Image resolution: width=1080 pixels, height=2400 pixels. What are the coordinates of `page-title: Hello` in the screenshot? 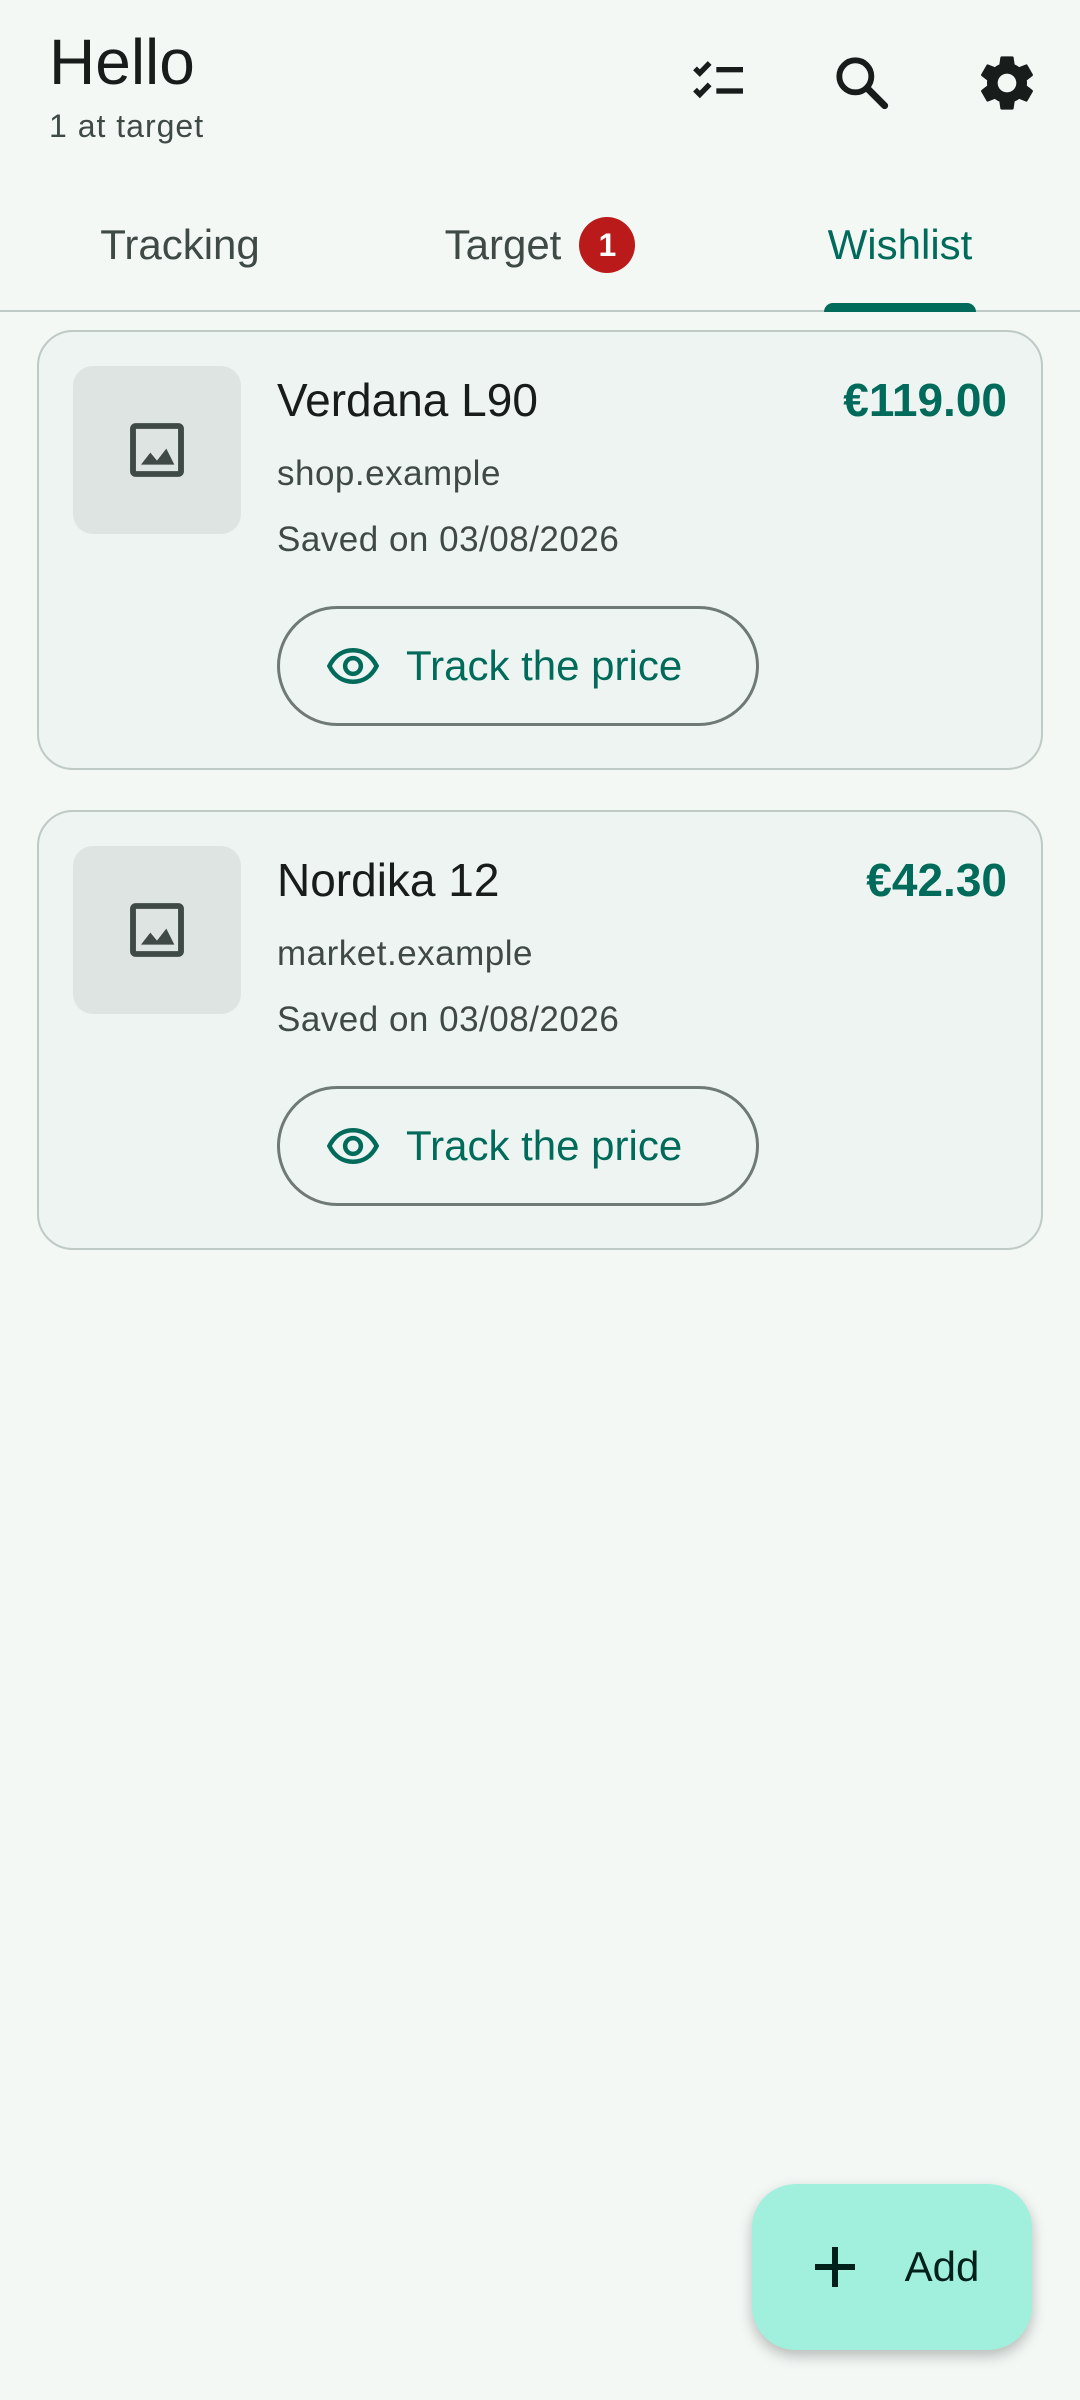 It's located at (122, 62).